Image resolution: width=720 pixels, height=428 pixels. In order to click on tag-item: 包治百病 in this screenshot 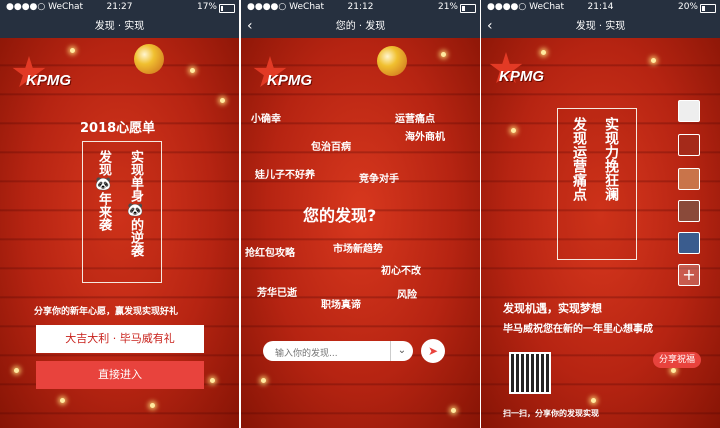, I will do `click(331, 145)`.